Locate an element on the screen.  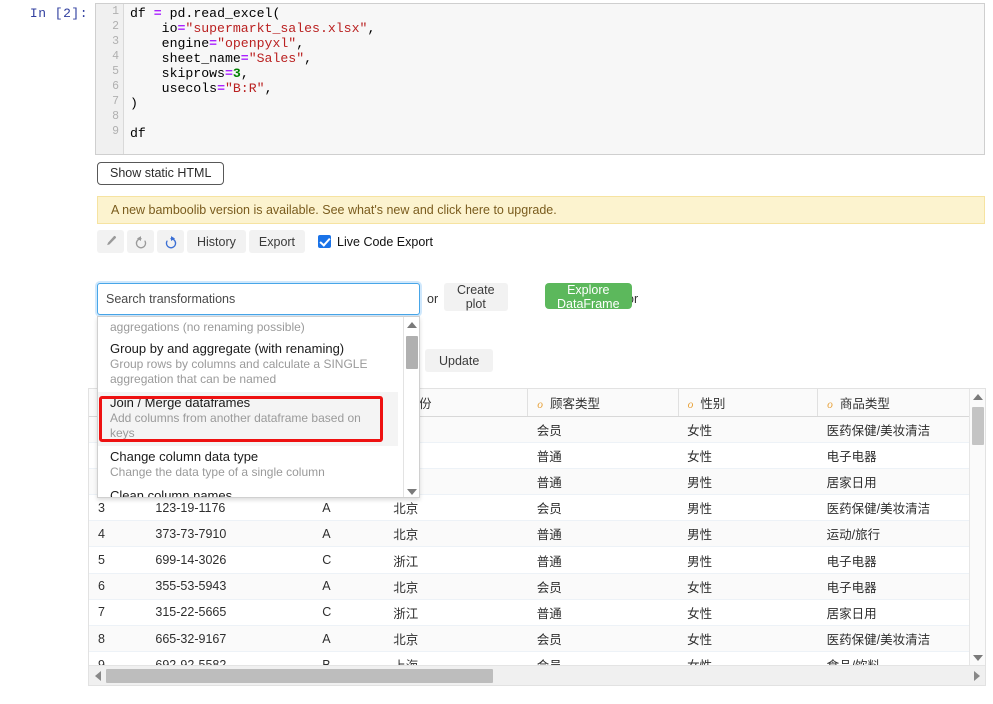
undo-icon is located at coordinates (141, 242).